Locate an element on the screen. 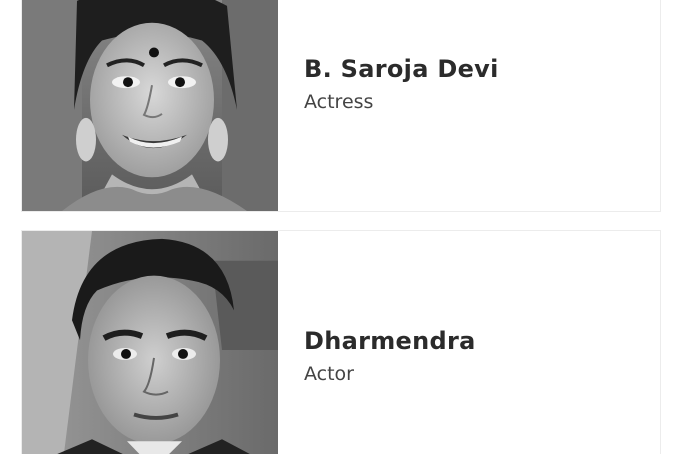  person-name: Dharmendra is located at coordinates (390, 341).